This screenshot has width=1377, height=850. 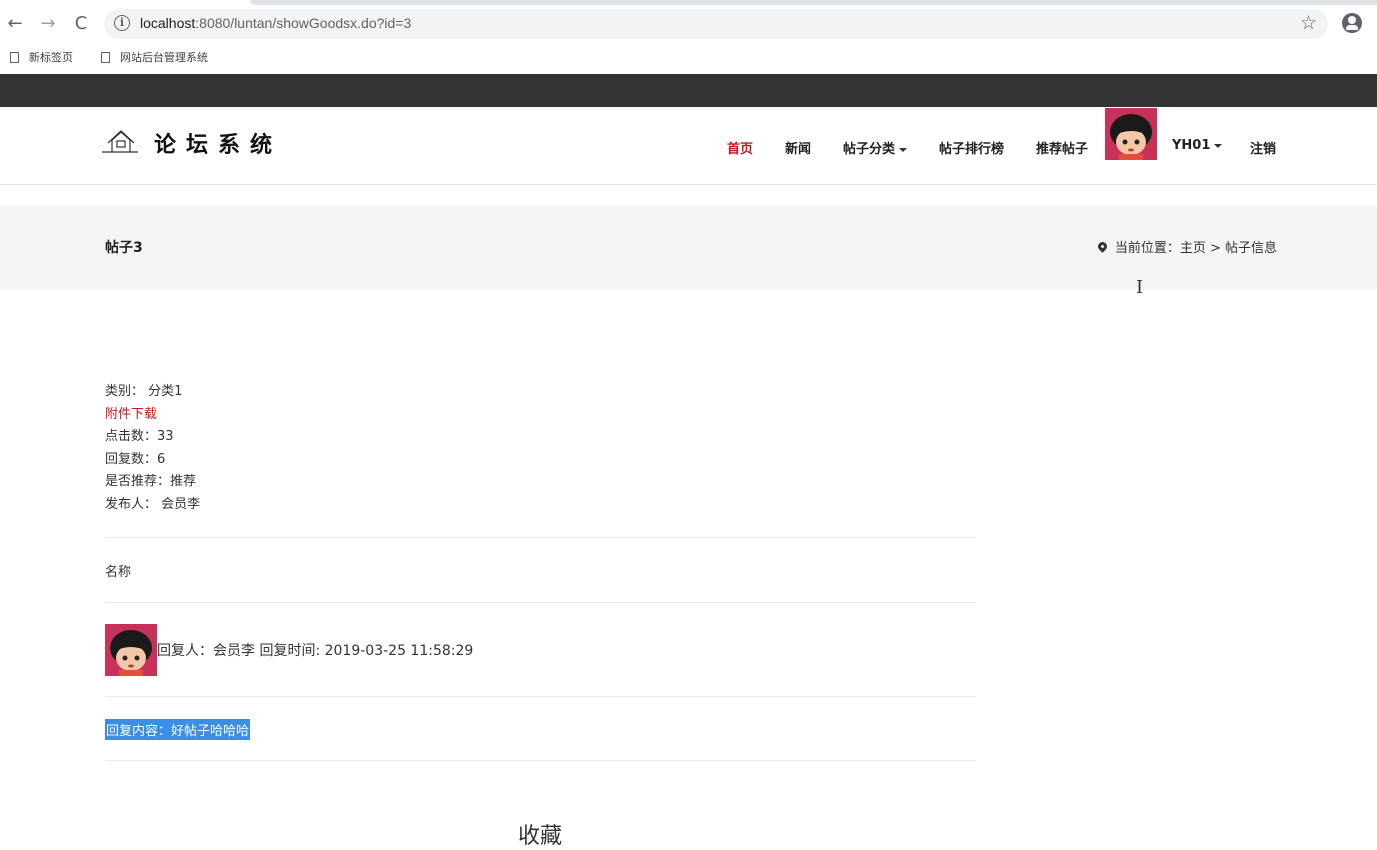 What do you see at coordinates (135, 459) in the screenshot?
I see `post-replies: 回复数：6` at bounding box center [135, 459].